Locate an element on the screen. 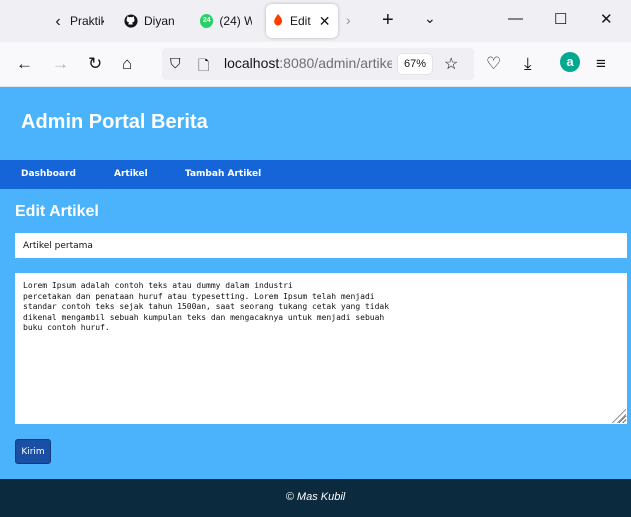 The width and height of the screenshot is (631, 517). submit-button: Kirim is located at coordinates (33, 451).